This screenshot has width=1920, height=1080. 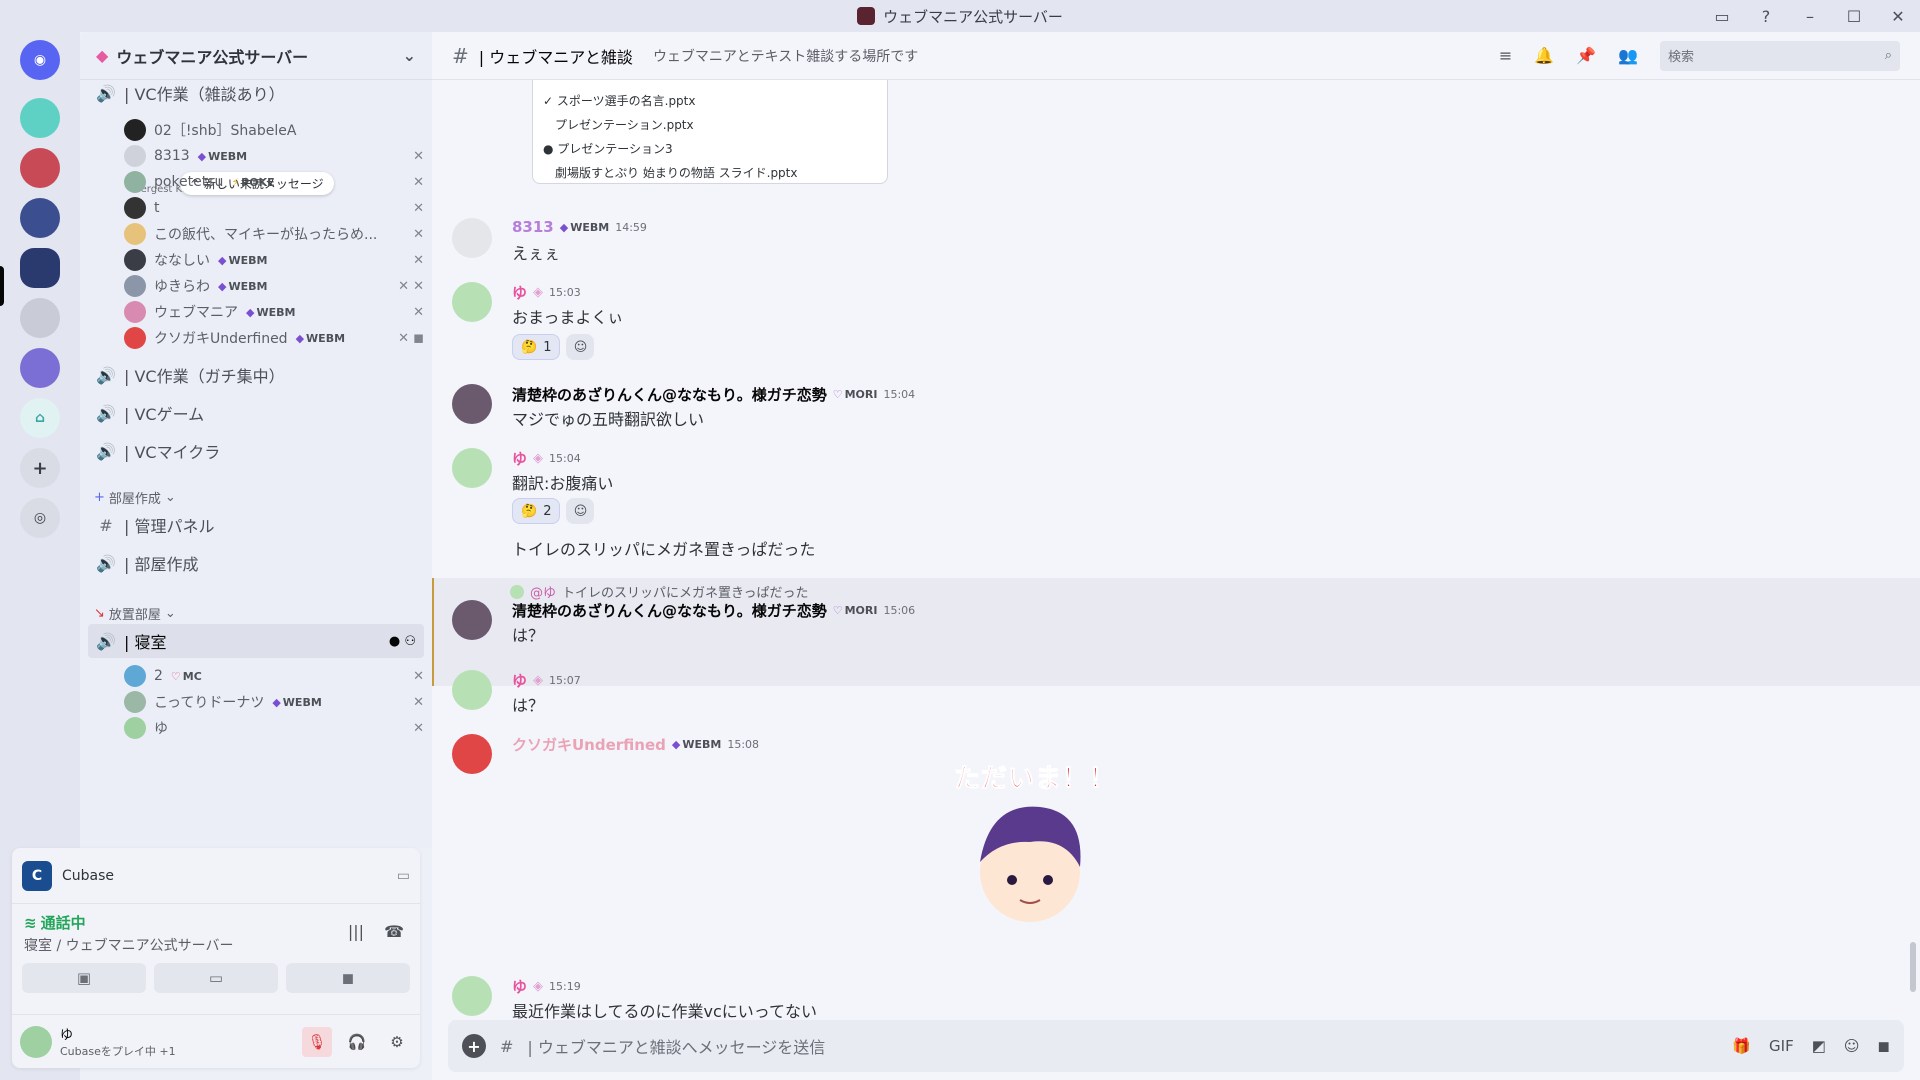 What do you see at coordinates (676, 1047) in the screenshot?
I see `input-placeholder: | ウェブマニアと雑談へメッセージを送信` at bounding box center [676, 1047].